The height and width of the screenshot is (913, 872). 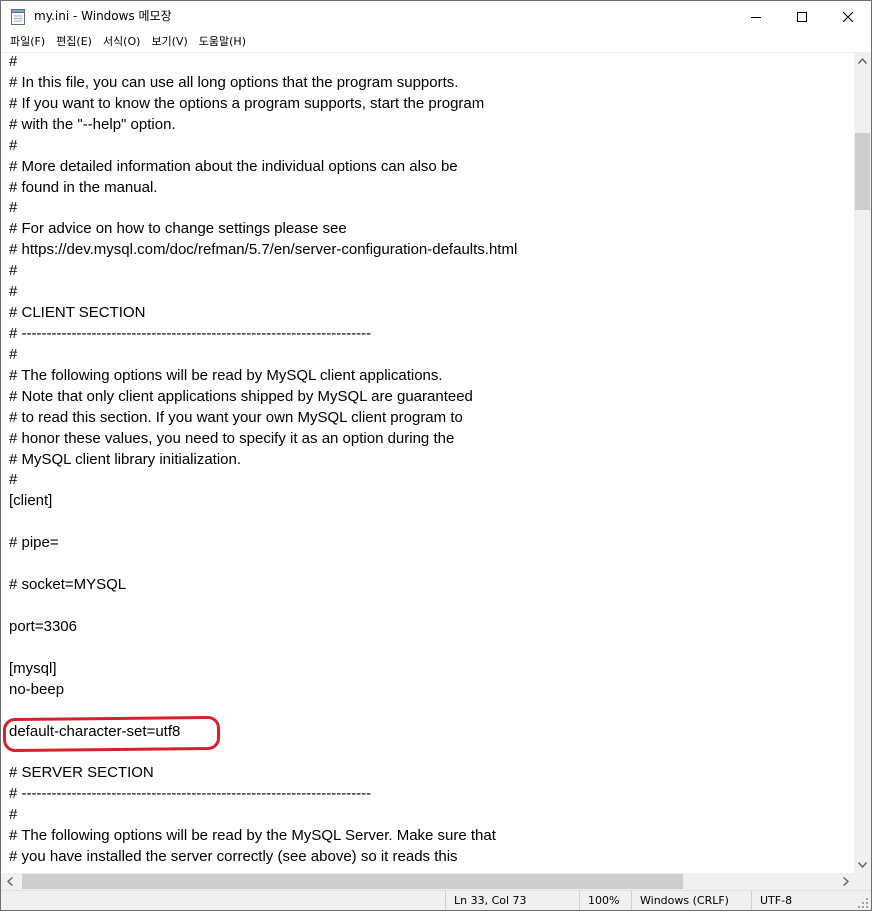 What do you see at coordinates (436, 42) in the screenshot?
I see `menu-bar: 파일(F) 편집(E) 서식(O) 보기(V) 도움말(H)` at bounding box center [436, 42].